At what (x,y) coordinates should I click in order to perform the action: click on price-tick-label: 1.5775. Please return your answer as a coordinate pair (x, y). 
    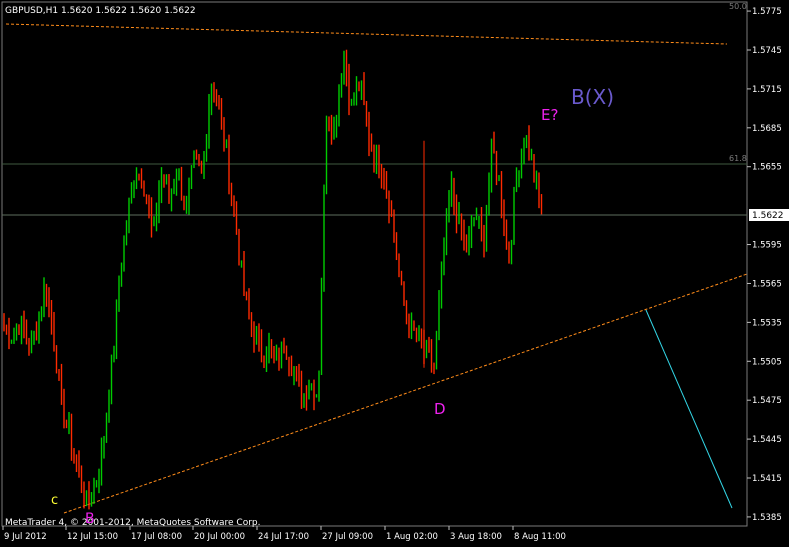
    Looking at the image, I should click on (767, 12).